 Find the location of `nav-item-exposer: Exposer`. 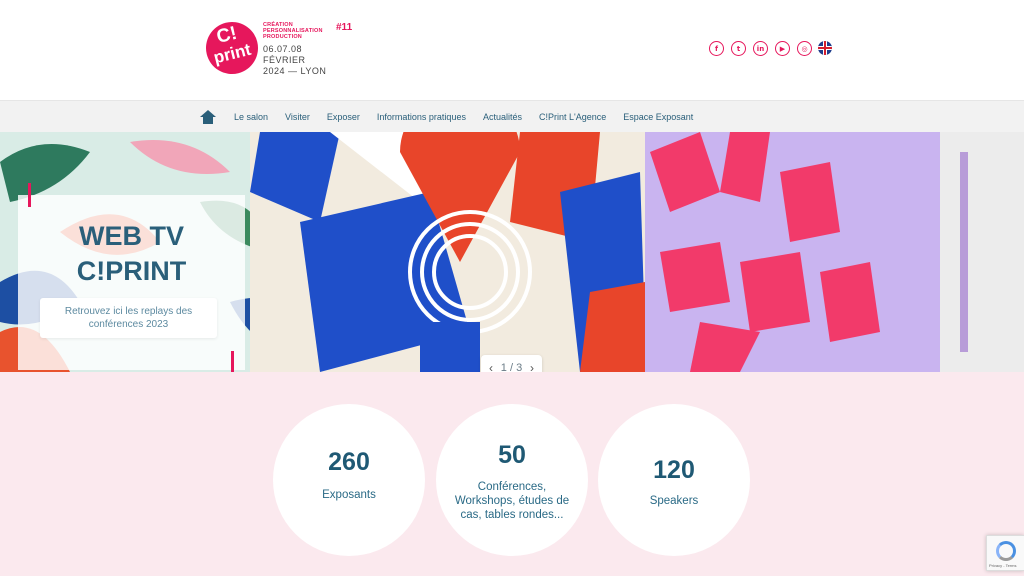

nav-item-exposer: Exposer is located at coordinates (343, 117).